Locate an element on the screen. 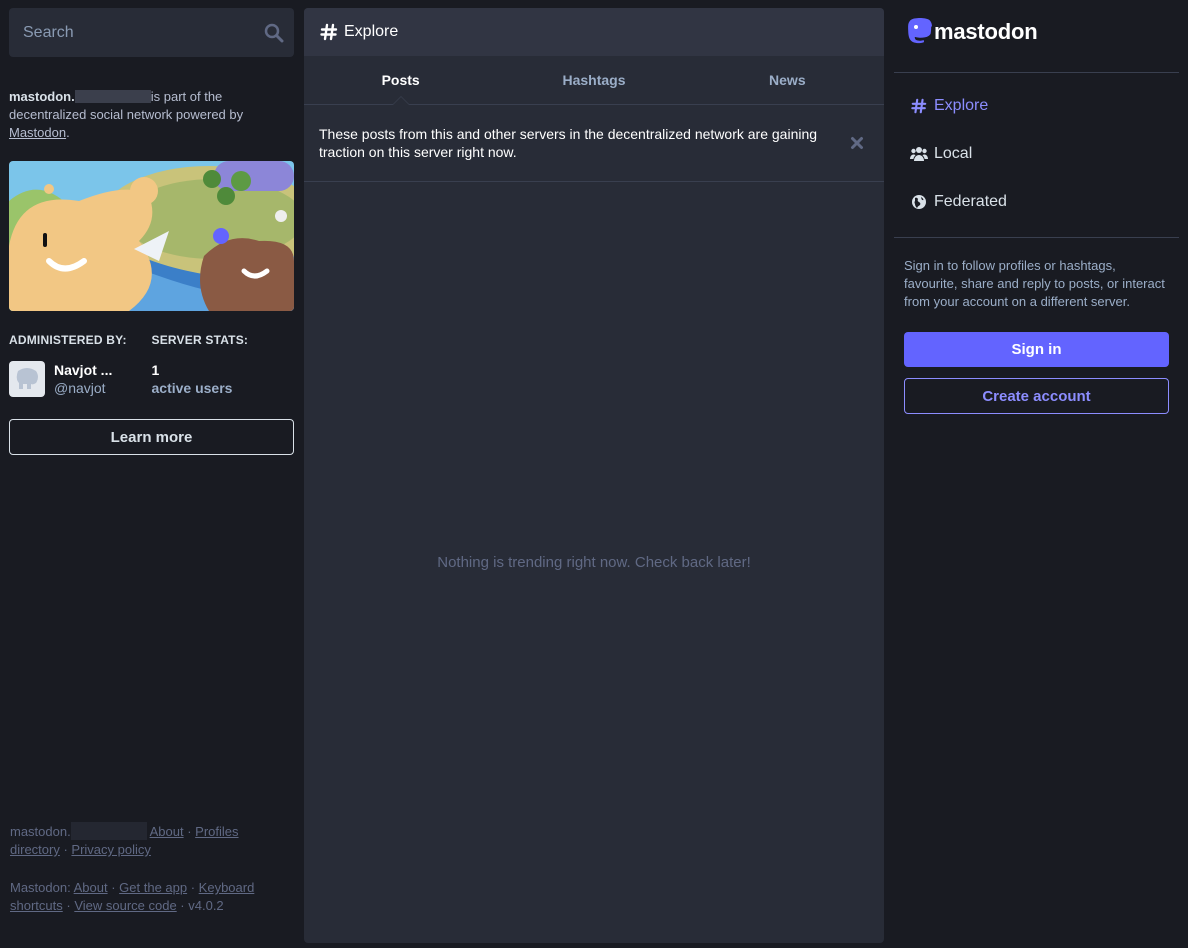 This screenshot has height=948, width=1188. footer-privacy-policy-link: Privacy policy is located at coordinates (110, 849).